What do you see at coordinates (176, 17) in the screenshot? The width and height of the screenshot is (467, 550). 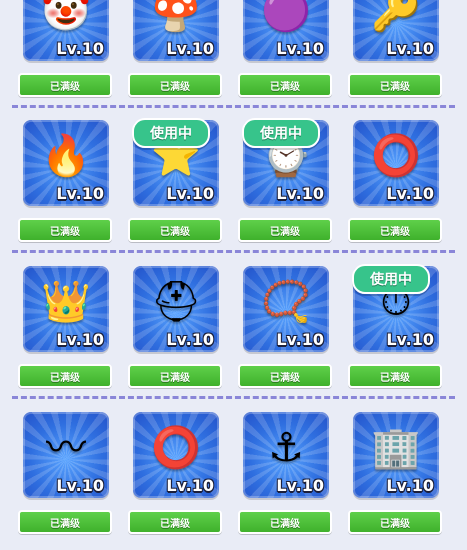 I see `mushroom-head-icon: 🍄` at bounding box center [176, 17].